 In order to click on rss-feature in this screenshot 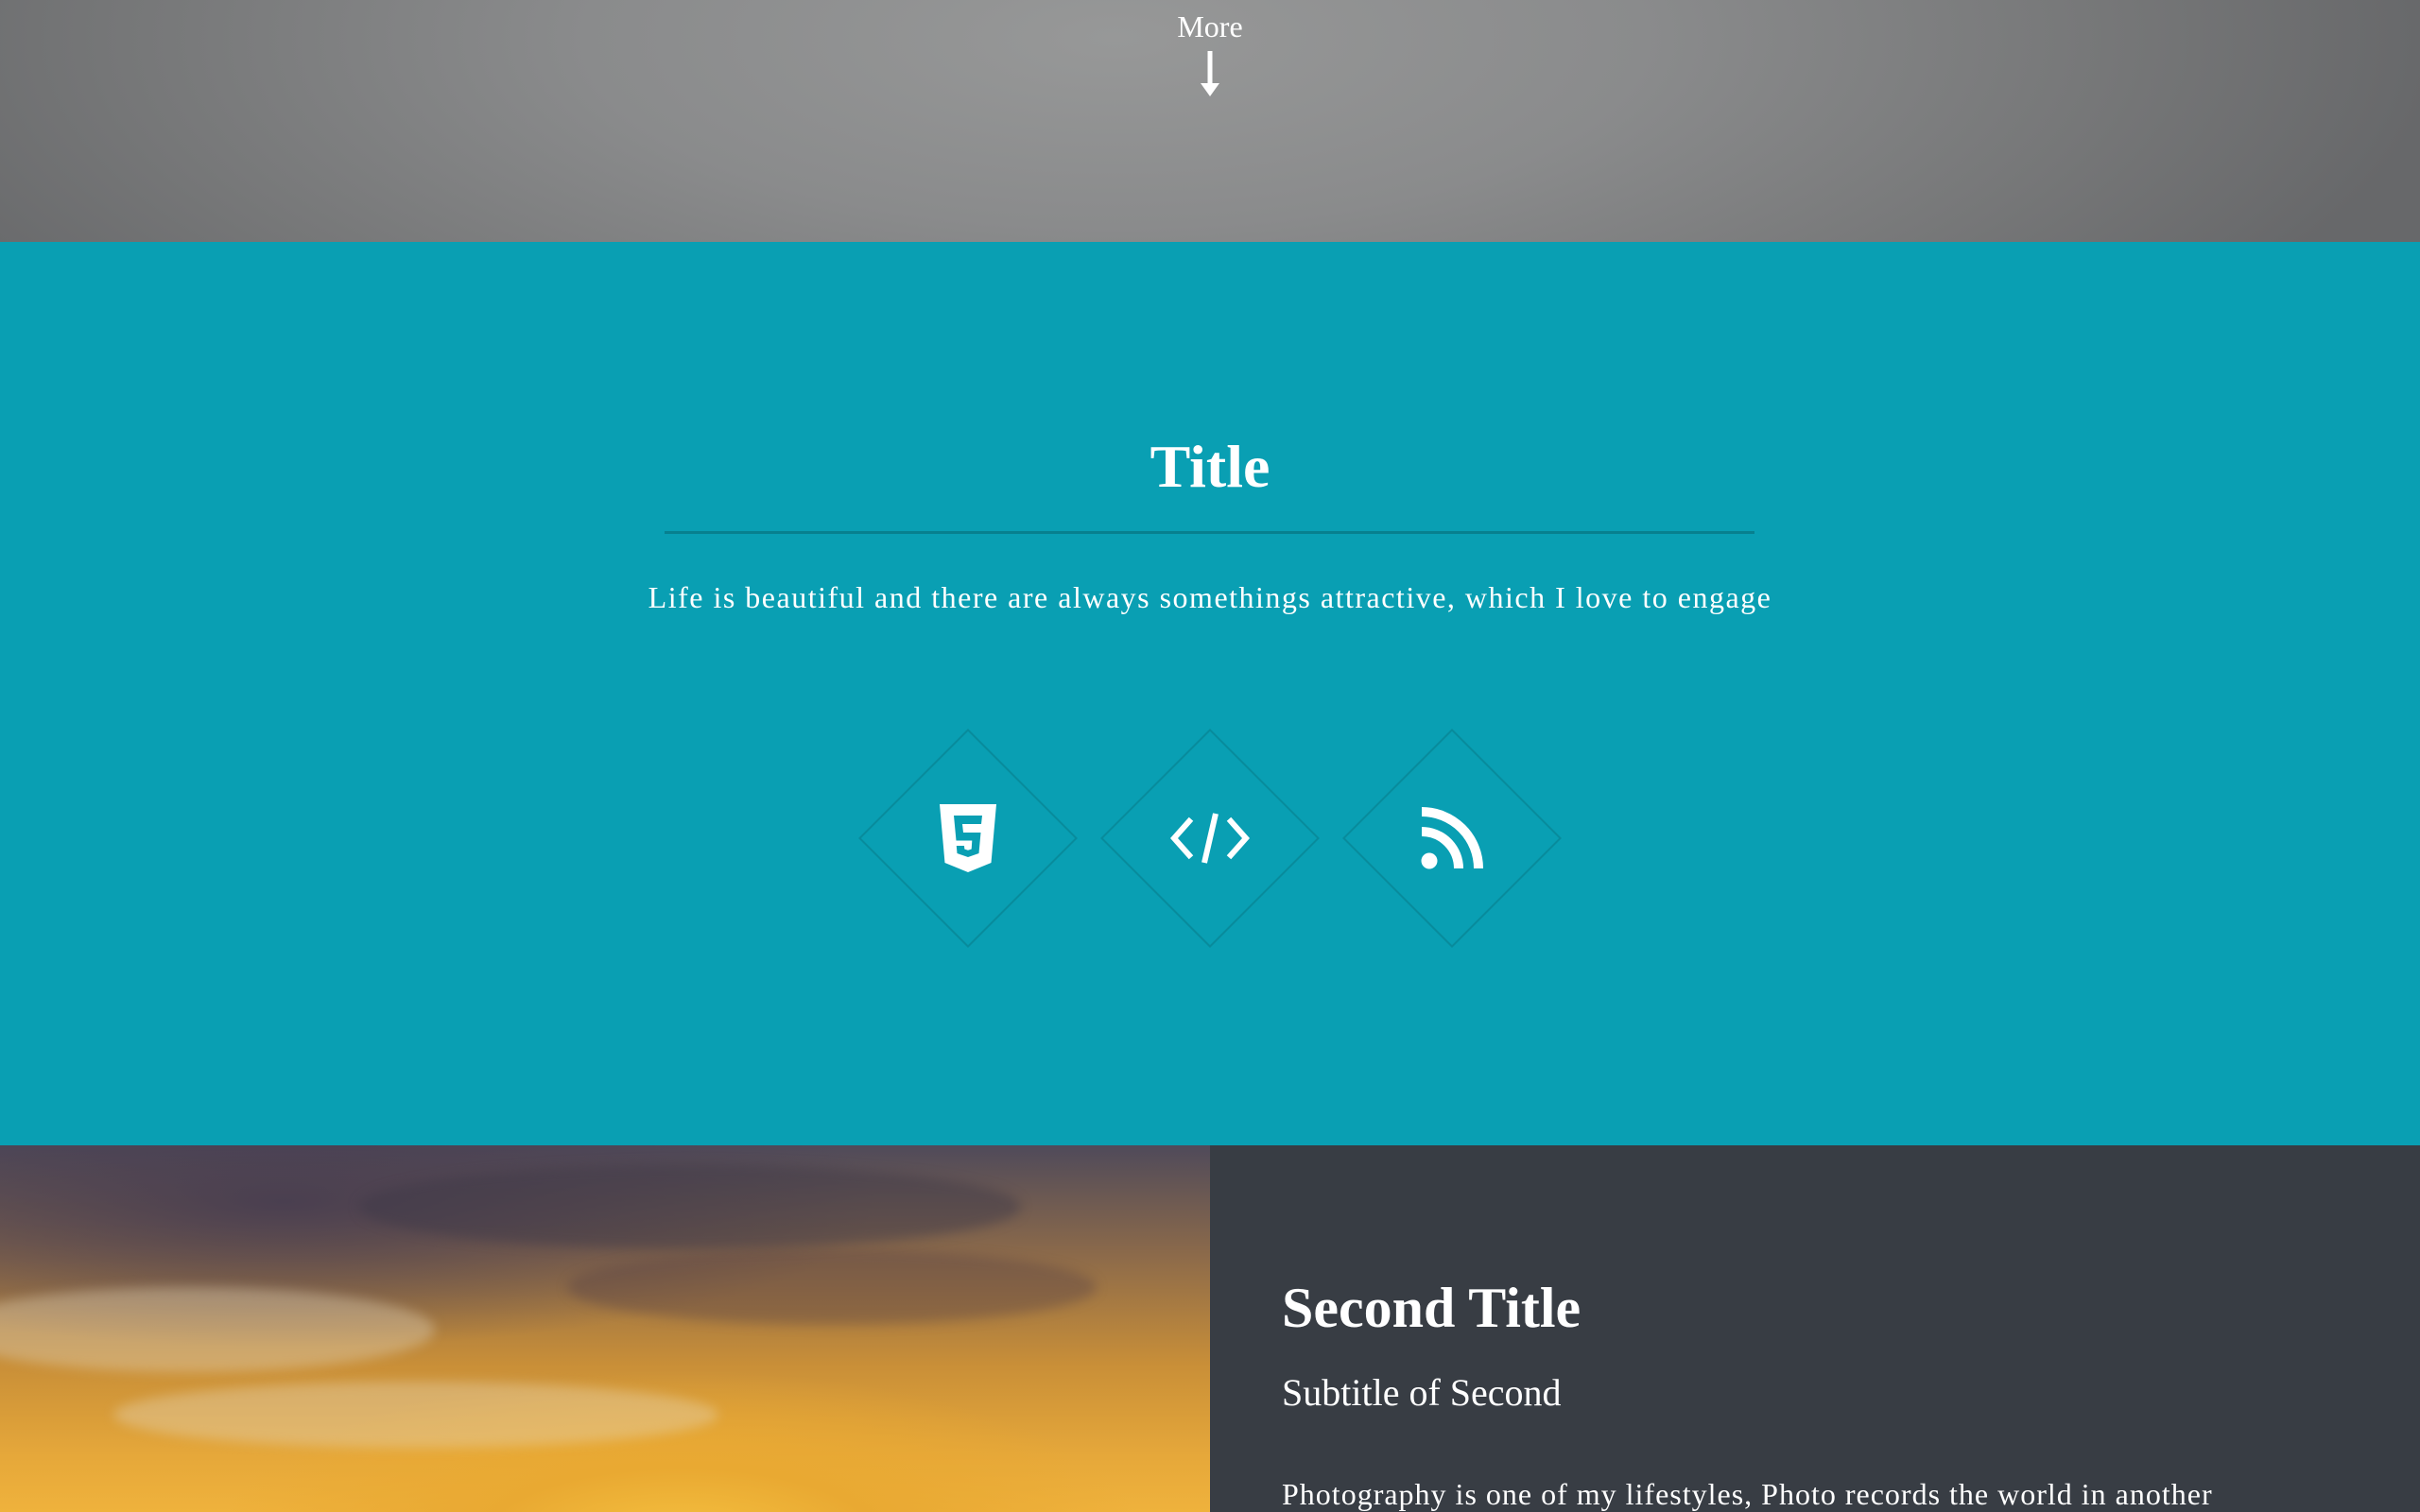, I will do `click(1452, 838)`.